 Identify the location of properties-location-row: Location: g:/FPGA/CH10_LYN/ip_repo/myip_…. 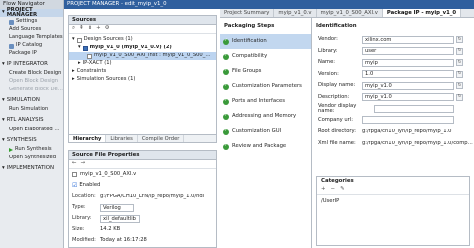
(142, 196).